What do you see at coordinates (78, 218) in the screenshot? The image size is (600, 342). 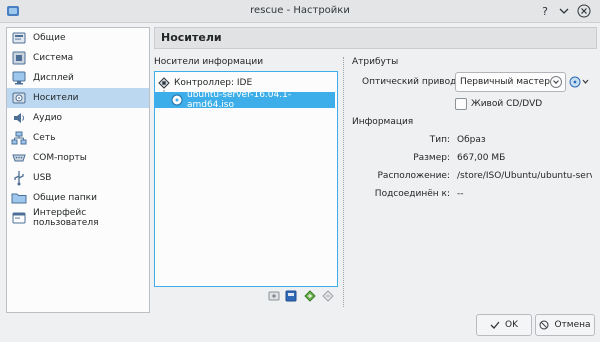 I see `sidebar-item-user-interface: Интерфейс пользователя` at bounding box center [78, 218].